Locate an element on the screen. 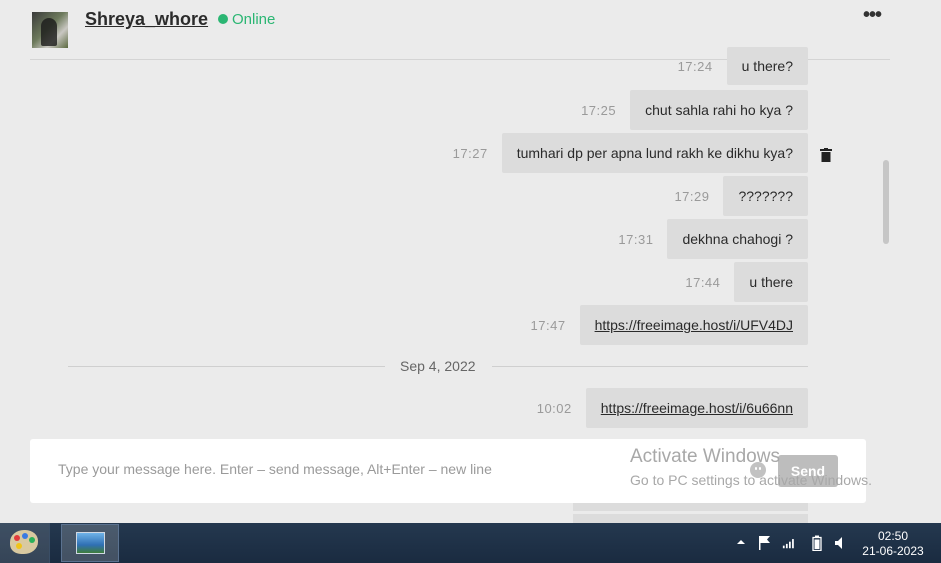  battery-icon is located at coordinates (817, 543).